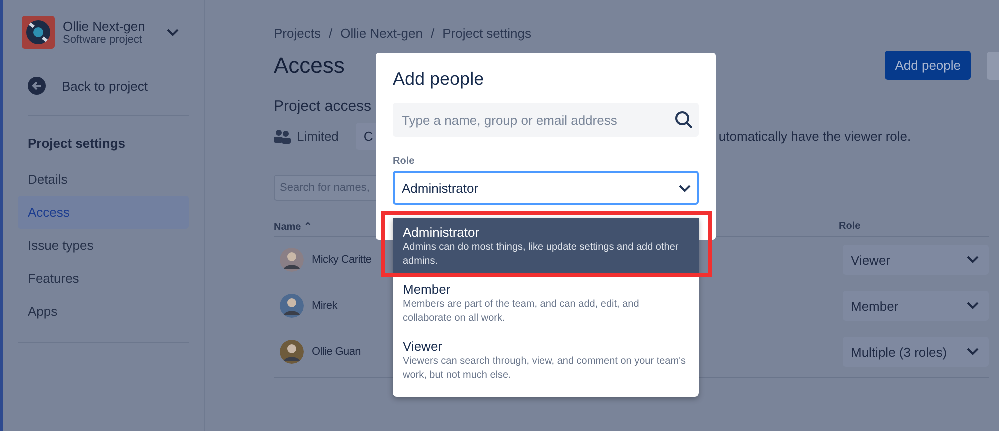 Image resolution: width=999 pixels, height=431 pixels. I want to click on section-heading: Project access, so click(323, 106).